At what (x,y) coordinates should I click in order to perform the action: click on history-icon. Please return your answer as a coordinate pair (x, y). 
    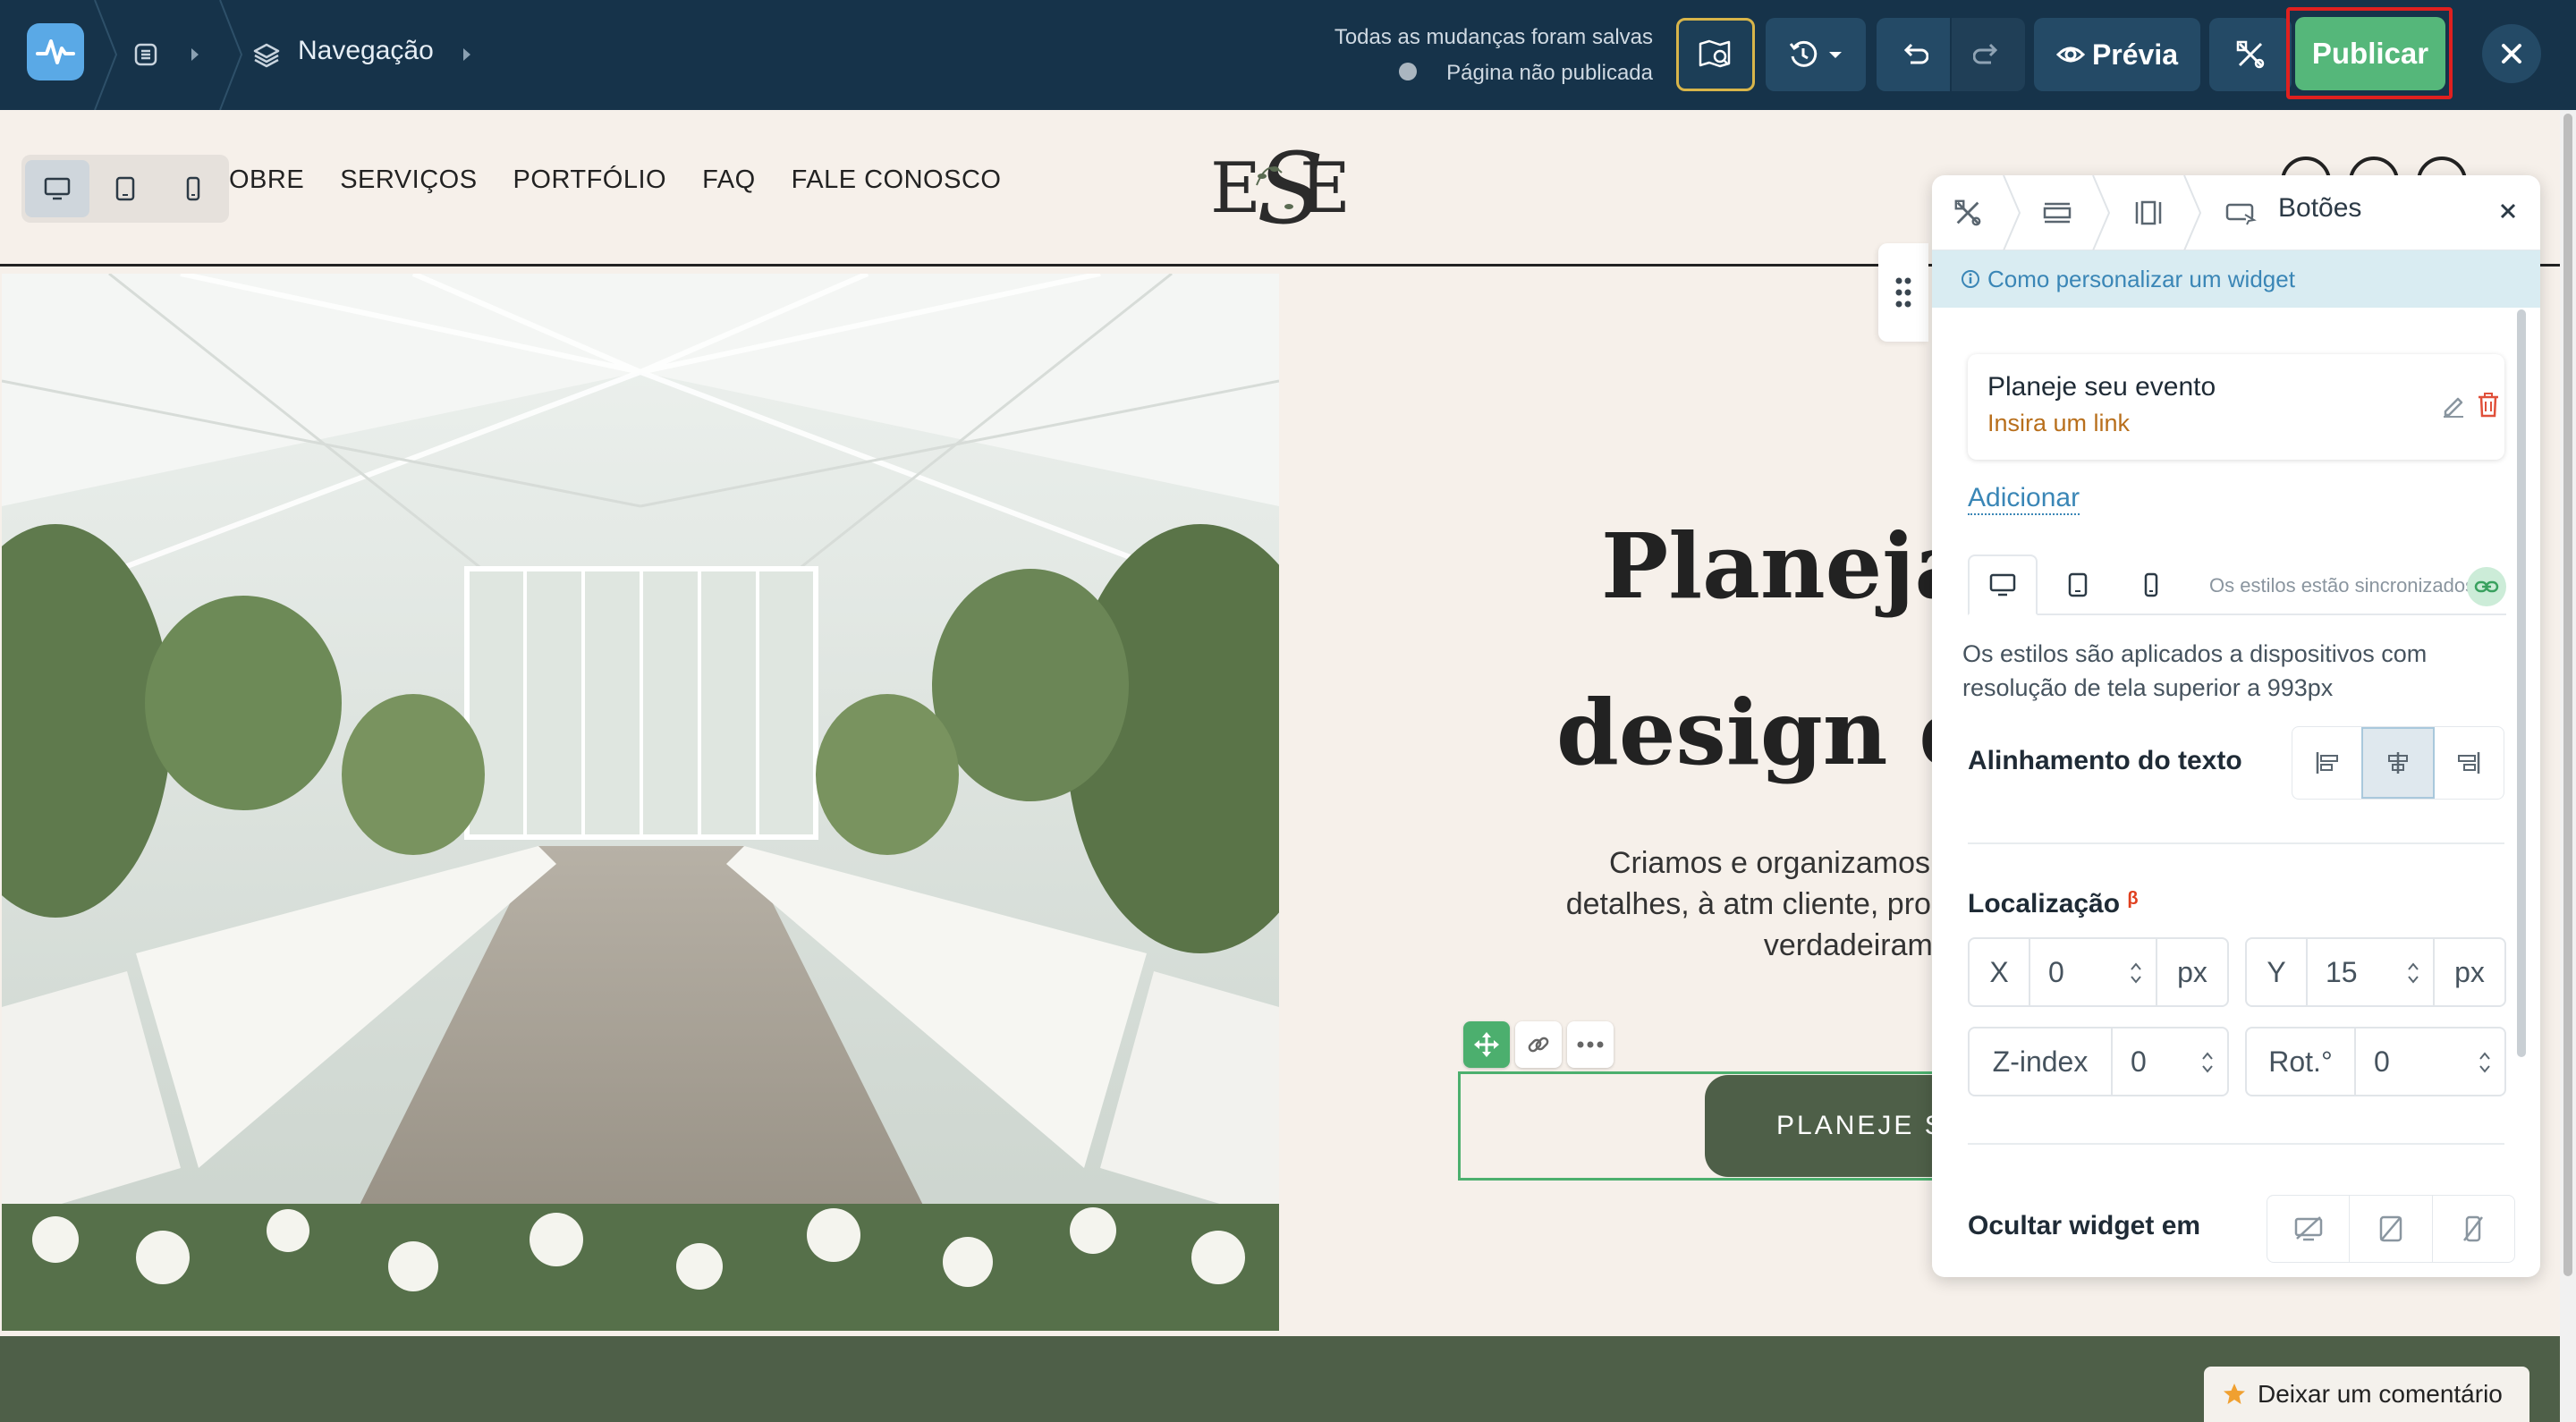
    Looking at the image, I should click on (1803, 53).